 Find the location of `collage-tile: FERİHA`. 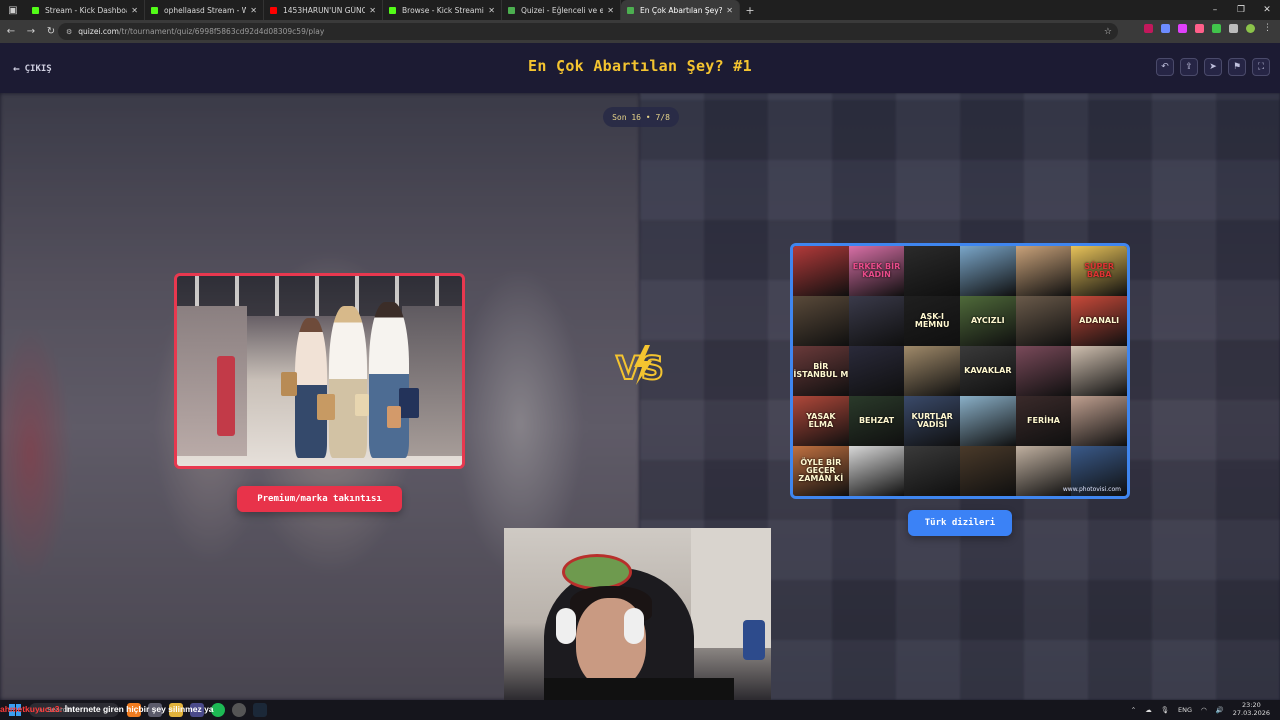

collage-tile: FERİHA is located at coordinates (1043, 421).